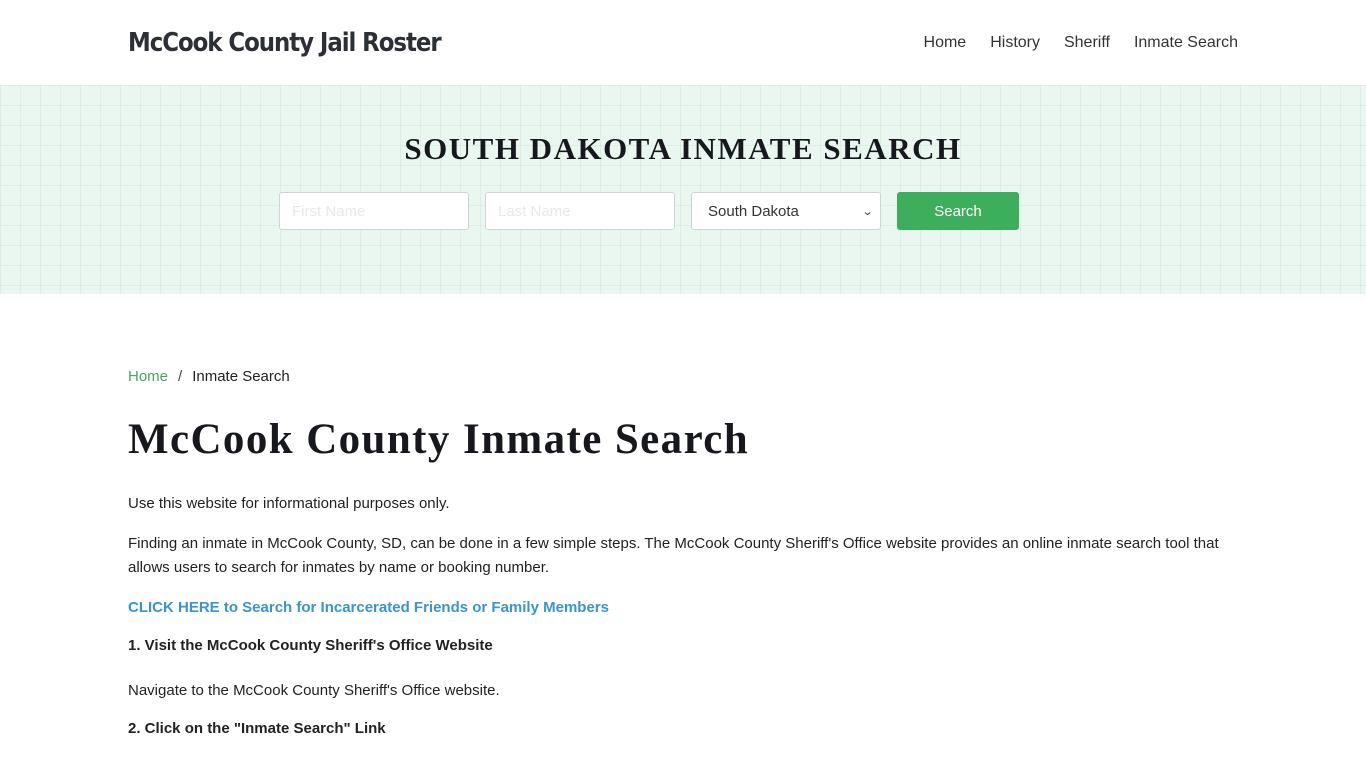 This screenshot has width=1366, height=768. What do you see at coordinates (1087, 43) in the screenshot?
I see `nav-sheriff: Sheriff` at bounding box center [1087, 43].